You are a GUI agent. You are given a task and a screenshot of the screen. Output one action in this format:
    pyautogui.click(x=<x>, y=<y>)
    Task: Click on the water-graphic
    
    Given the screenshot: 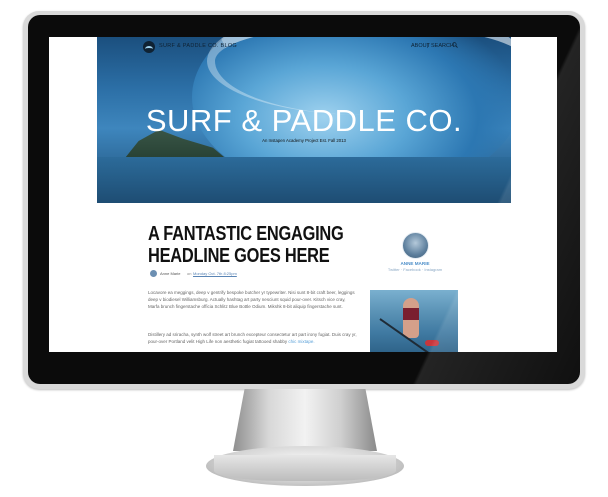 What is the action you would take?
    pyautogui.click(x=304, y=180)
    